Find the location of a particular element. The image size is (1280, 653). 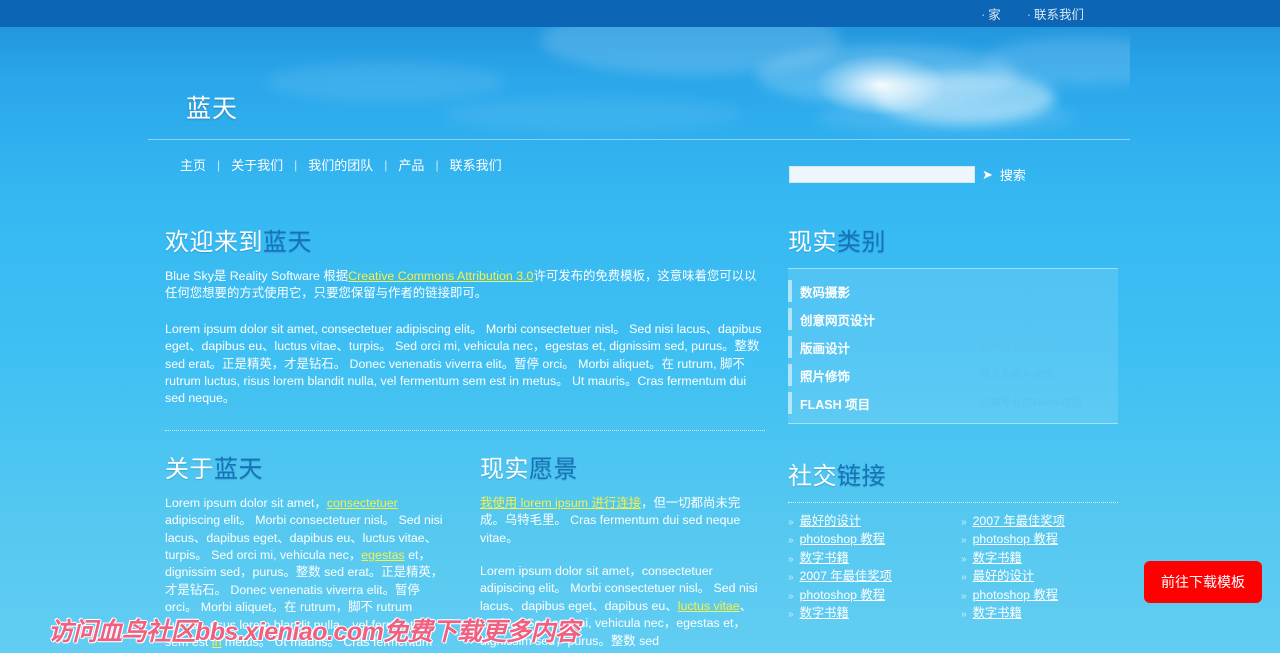

category-description: 制作商业图片 is located at coordinates (1011, 290).